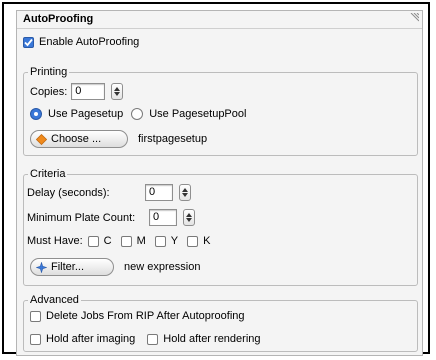 The image size is (436, 360). Describe the element at coordinates (159, 192) in the screenshot. I see `delay-input: 0` at that location.